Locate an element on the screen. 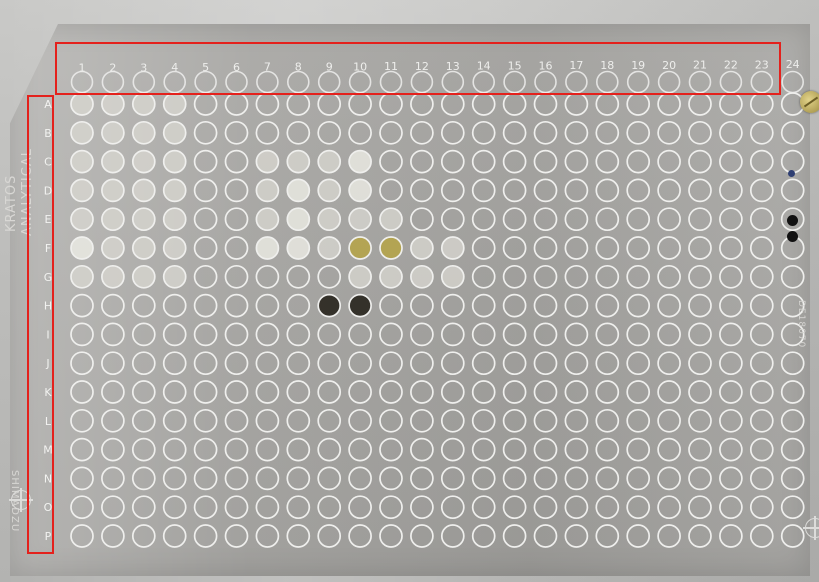 The width and height of the screenshot is (819, 582). well-N13 is located at coordinates (452, 478).